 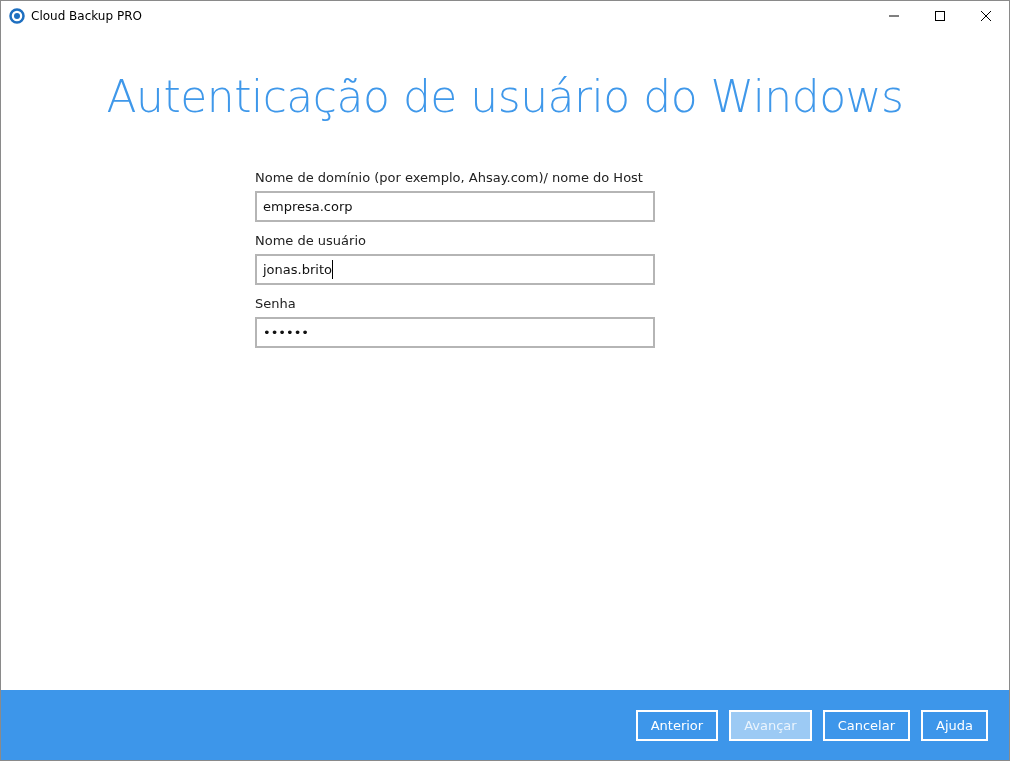 What do you see at coordinates (455, 332) in the screenshot?
I see `input-field: ••••••` at bounding box center [455, 332].